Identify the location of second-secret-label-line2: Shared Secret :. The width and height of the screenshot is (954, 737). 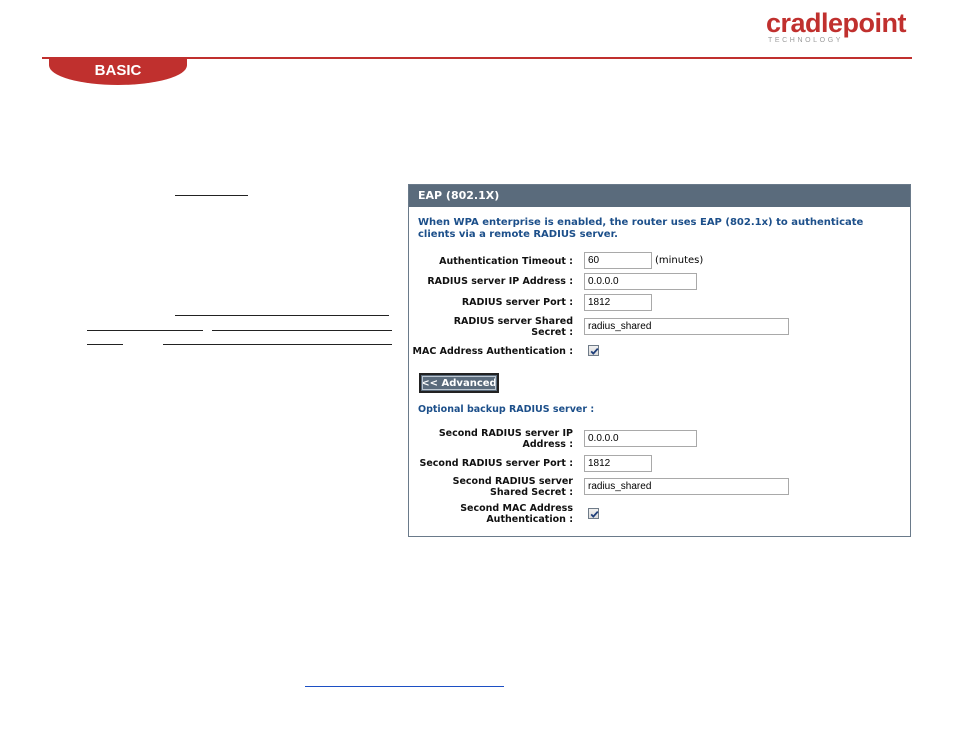
(531, 492).